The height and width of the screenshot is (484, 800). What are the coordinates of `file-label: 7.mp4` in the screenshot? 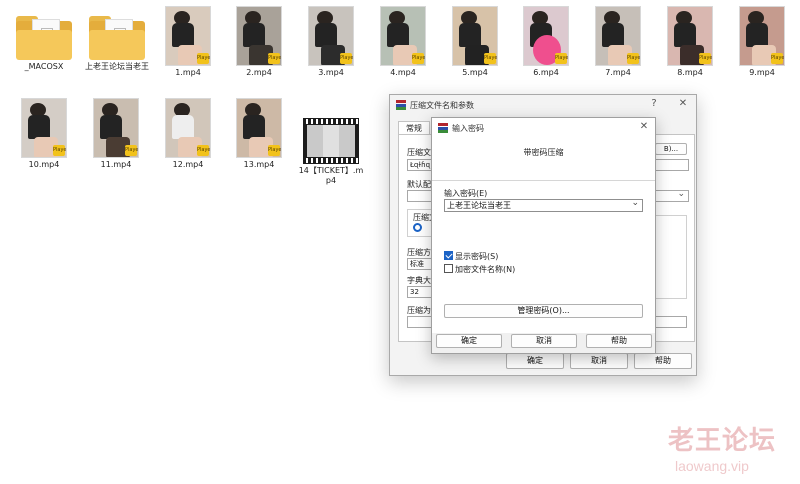 It's located at (618, 72).